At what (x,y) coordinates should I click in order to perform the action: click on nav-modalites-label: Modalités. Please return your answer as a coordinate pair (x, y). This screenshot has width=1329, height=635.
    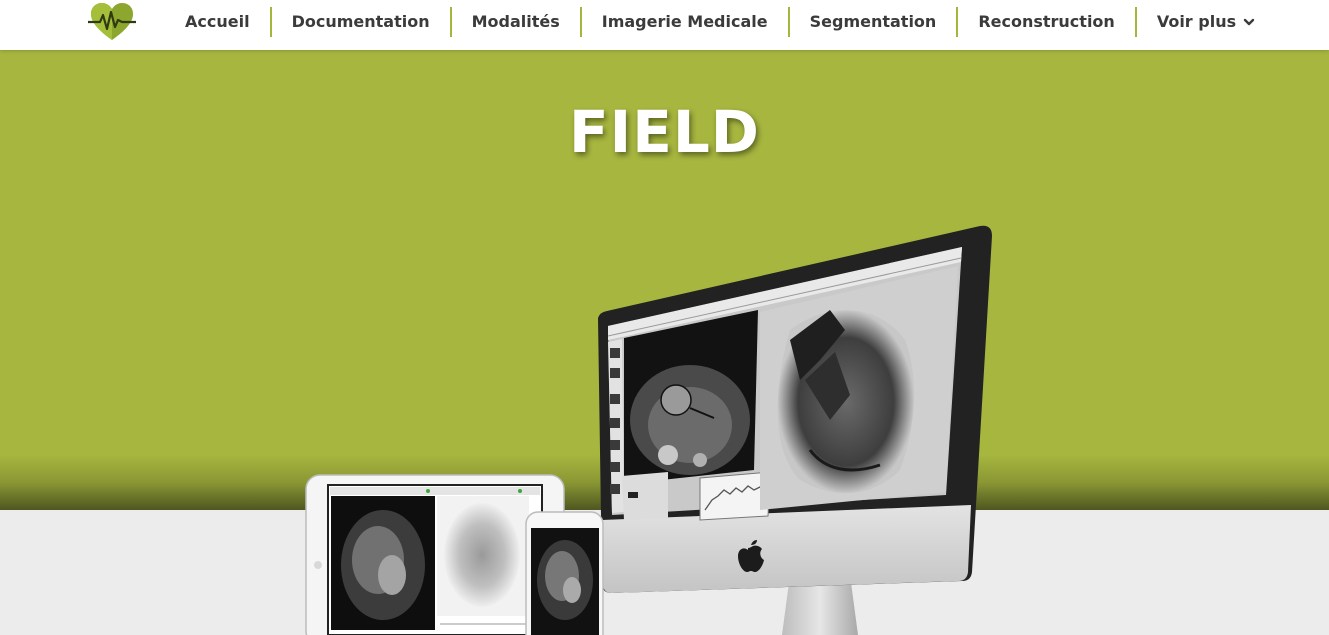
    Looking at the image, I should click on (515, 21).